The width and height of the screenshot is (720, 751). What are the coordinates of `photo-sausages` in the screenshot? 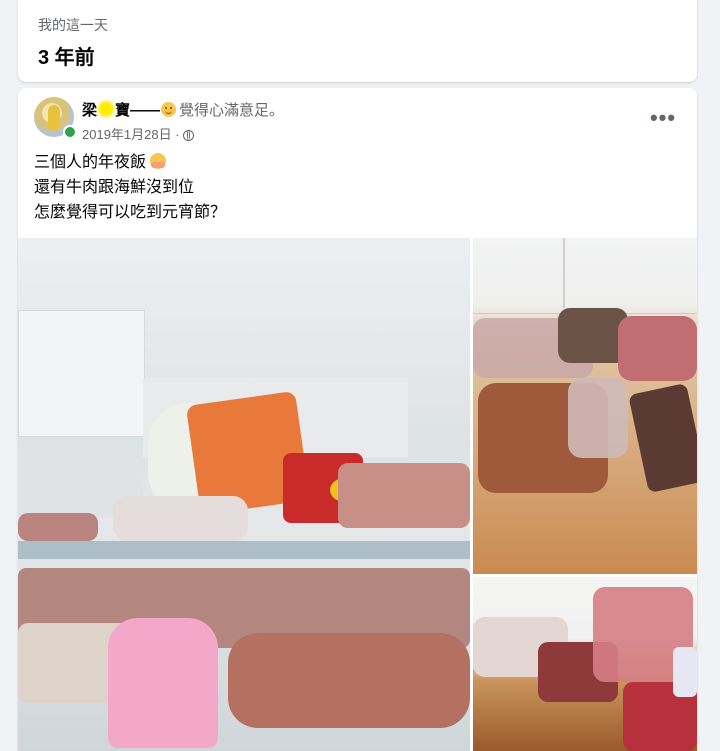 It's located at (585, 406).